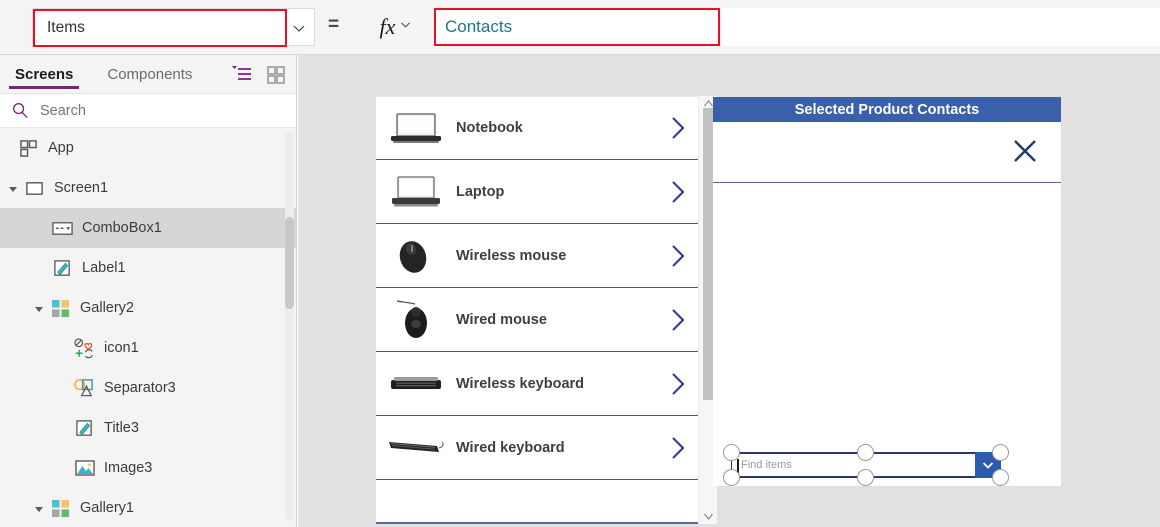 The image size is (1160, 527). I want to click on view-toggle-group, so click(259, 74).